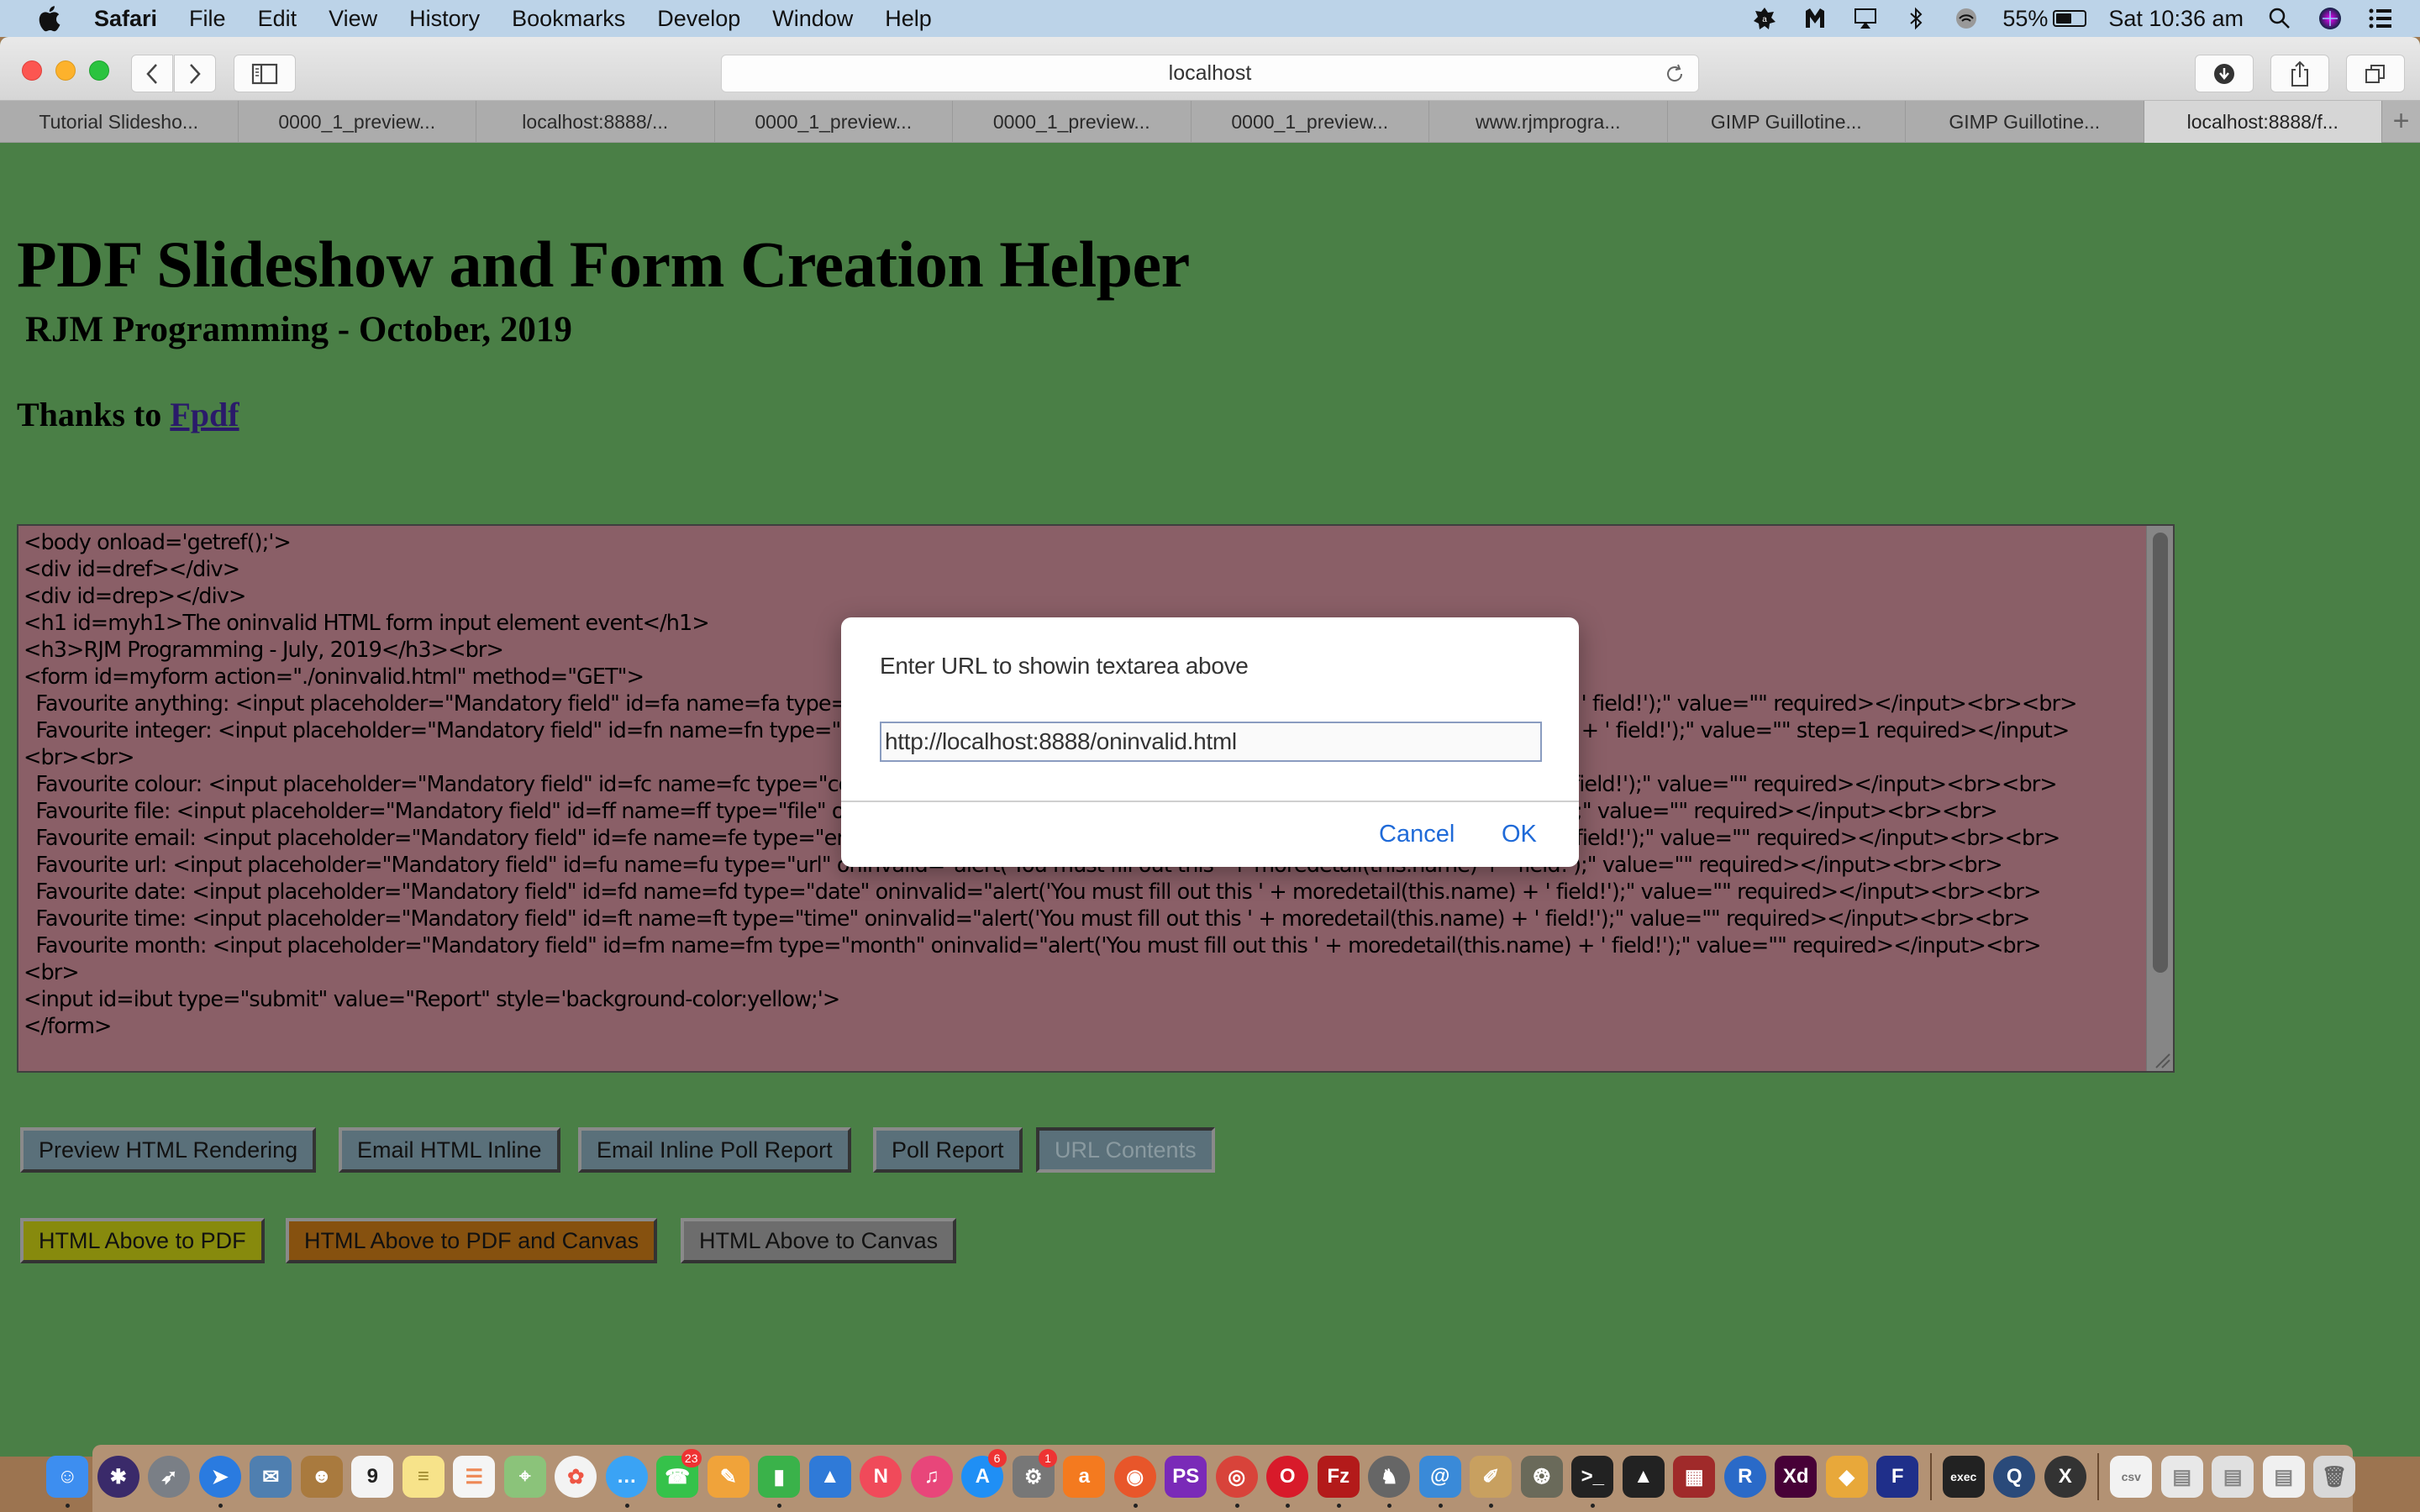  What do you see at coordinates (830, 1476) in the screenshot?
I see `dock-item-keynote: ▲` at bounding box center [830, 1476].